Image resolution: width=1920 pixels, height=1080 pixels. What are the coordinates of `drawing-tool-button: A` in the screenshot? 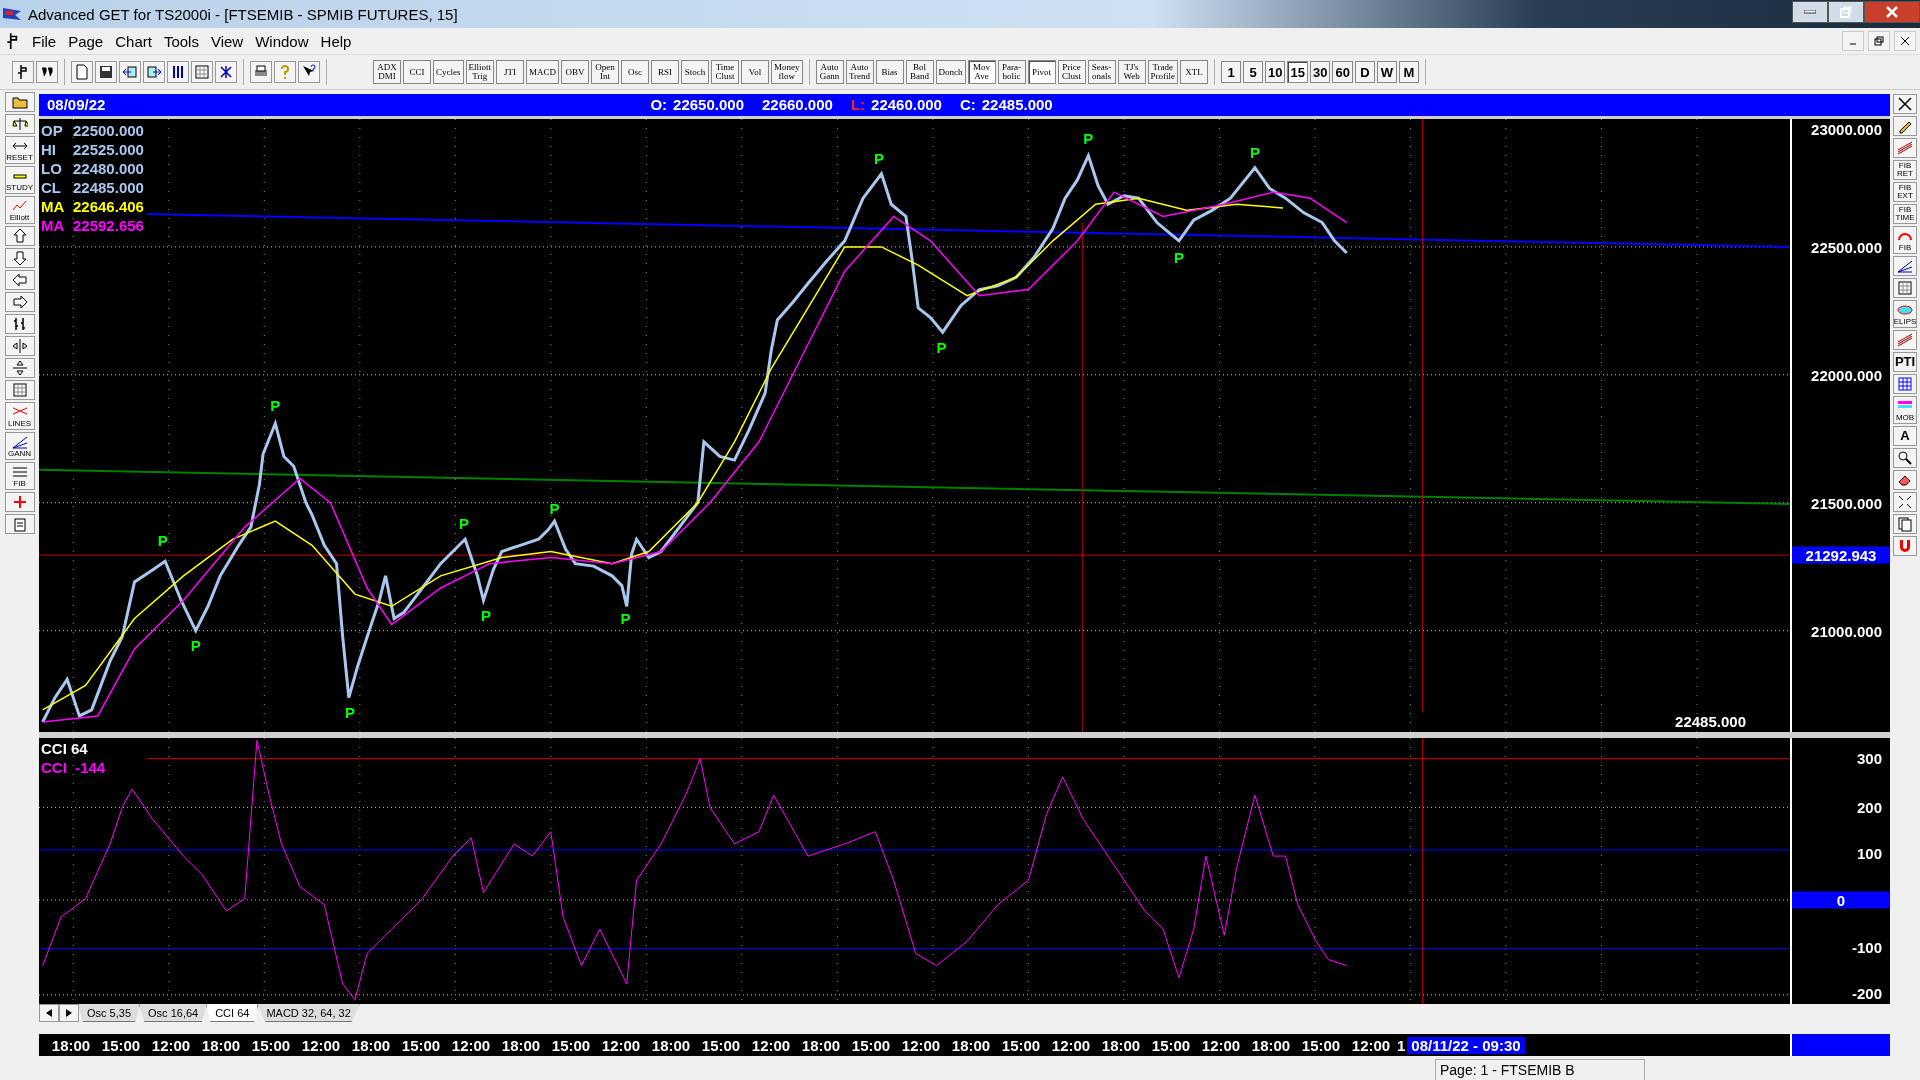 It's located at (1905, 436).